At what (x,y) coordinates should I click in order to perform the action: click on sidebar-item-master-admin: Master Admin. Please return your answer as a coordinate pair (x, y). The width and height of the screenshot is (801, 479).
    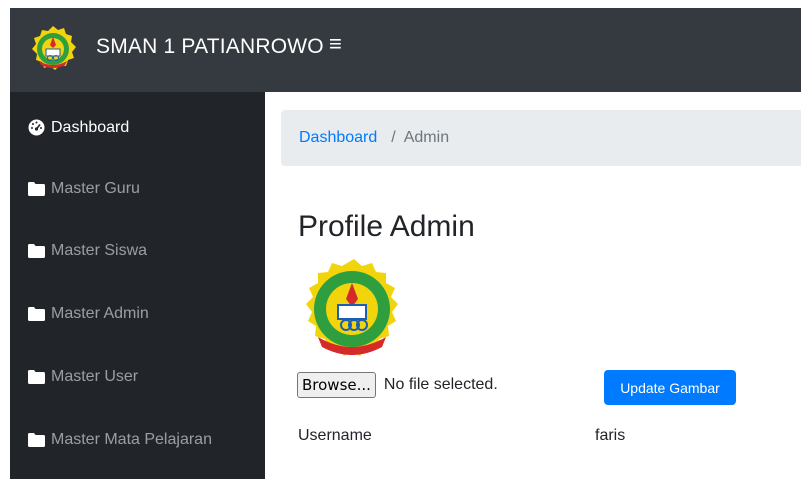
    Looking at the image, I should click on (88, 314).